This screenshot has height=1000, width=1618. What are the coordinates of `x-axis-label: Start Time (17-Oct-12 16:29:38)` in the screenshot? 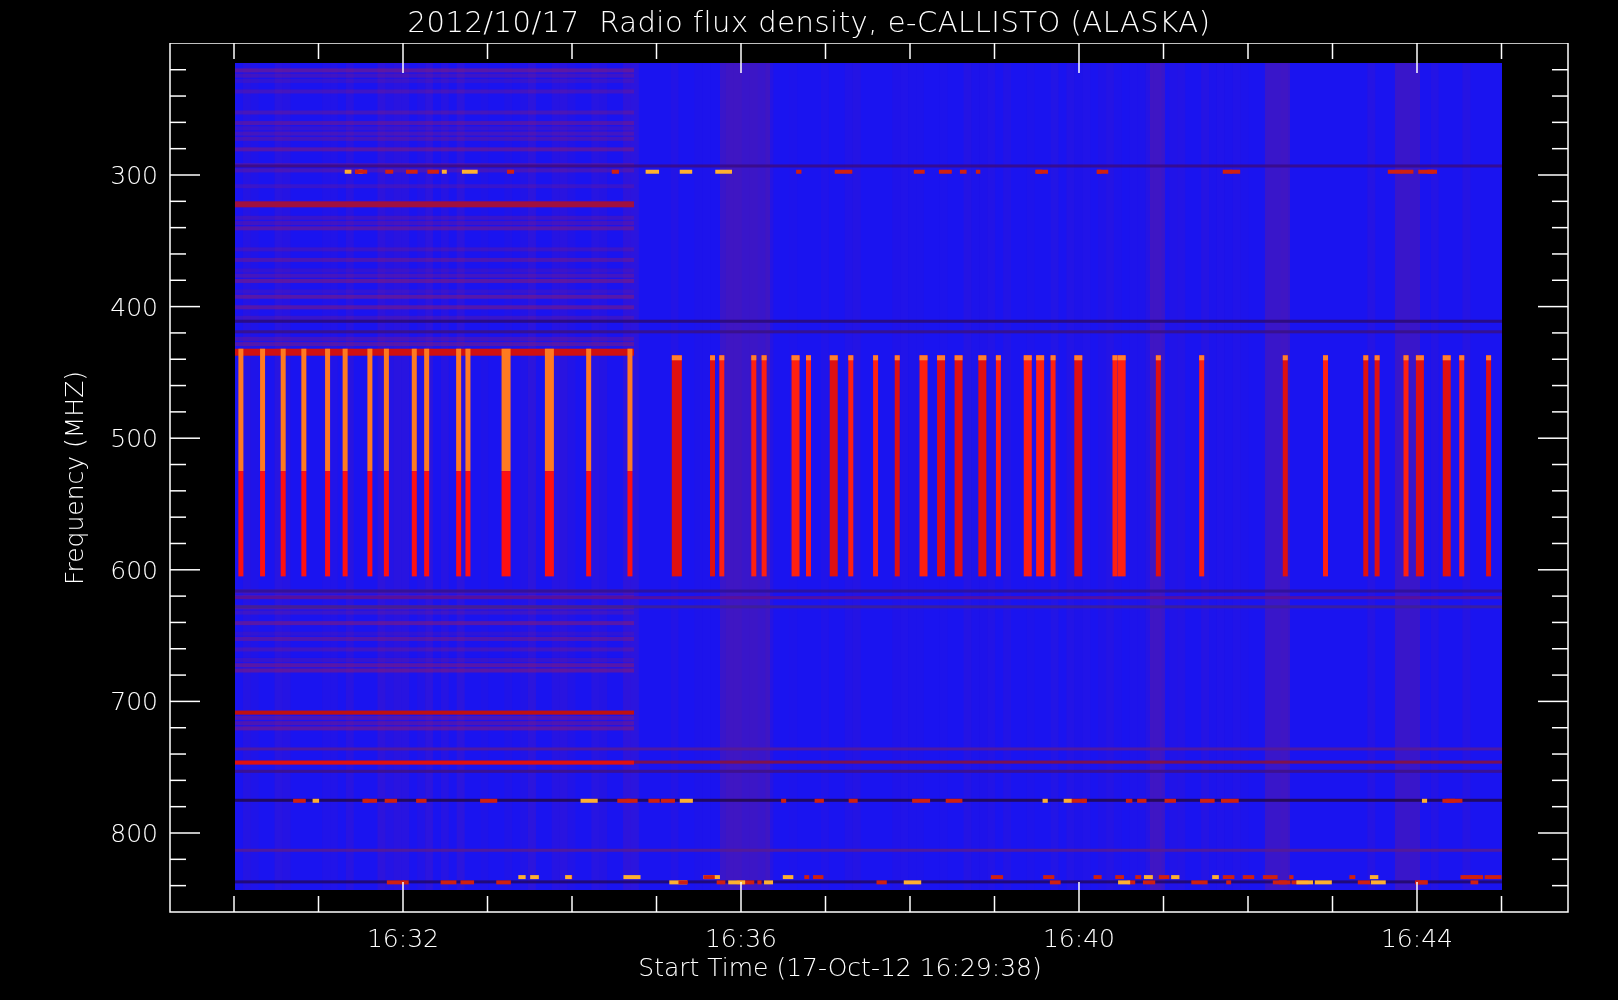 It's located at (840, 967).